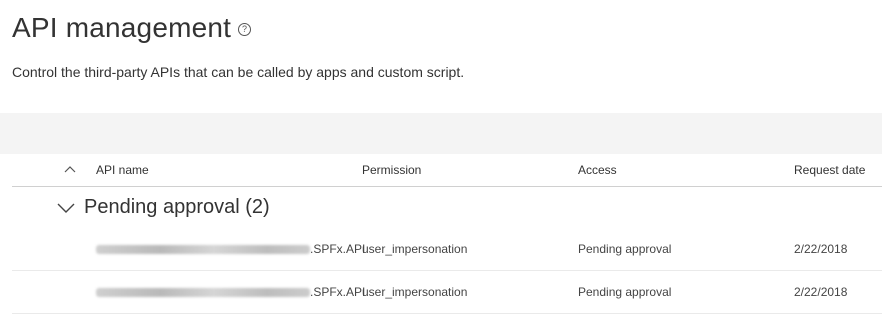  Describe the element at coordinates (597, 170) in the screenshot. I see `column-header-access: Access` at that location.